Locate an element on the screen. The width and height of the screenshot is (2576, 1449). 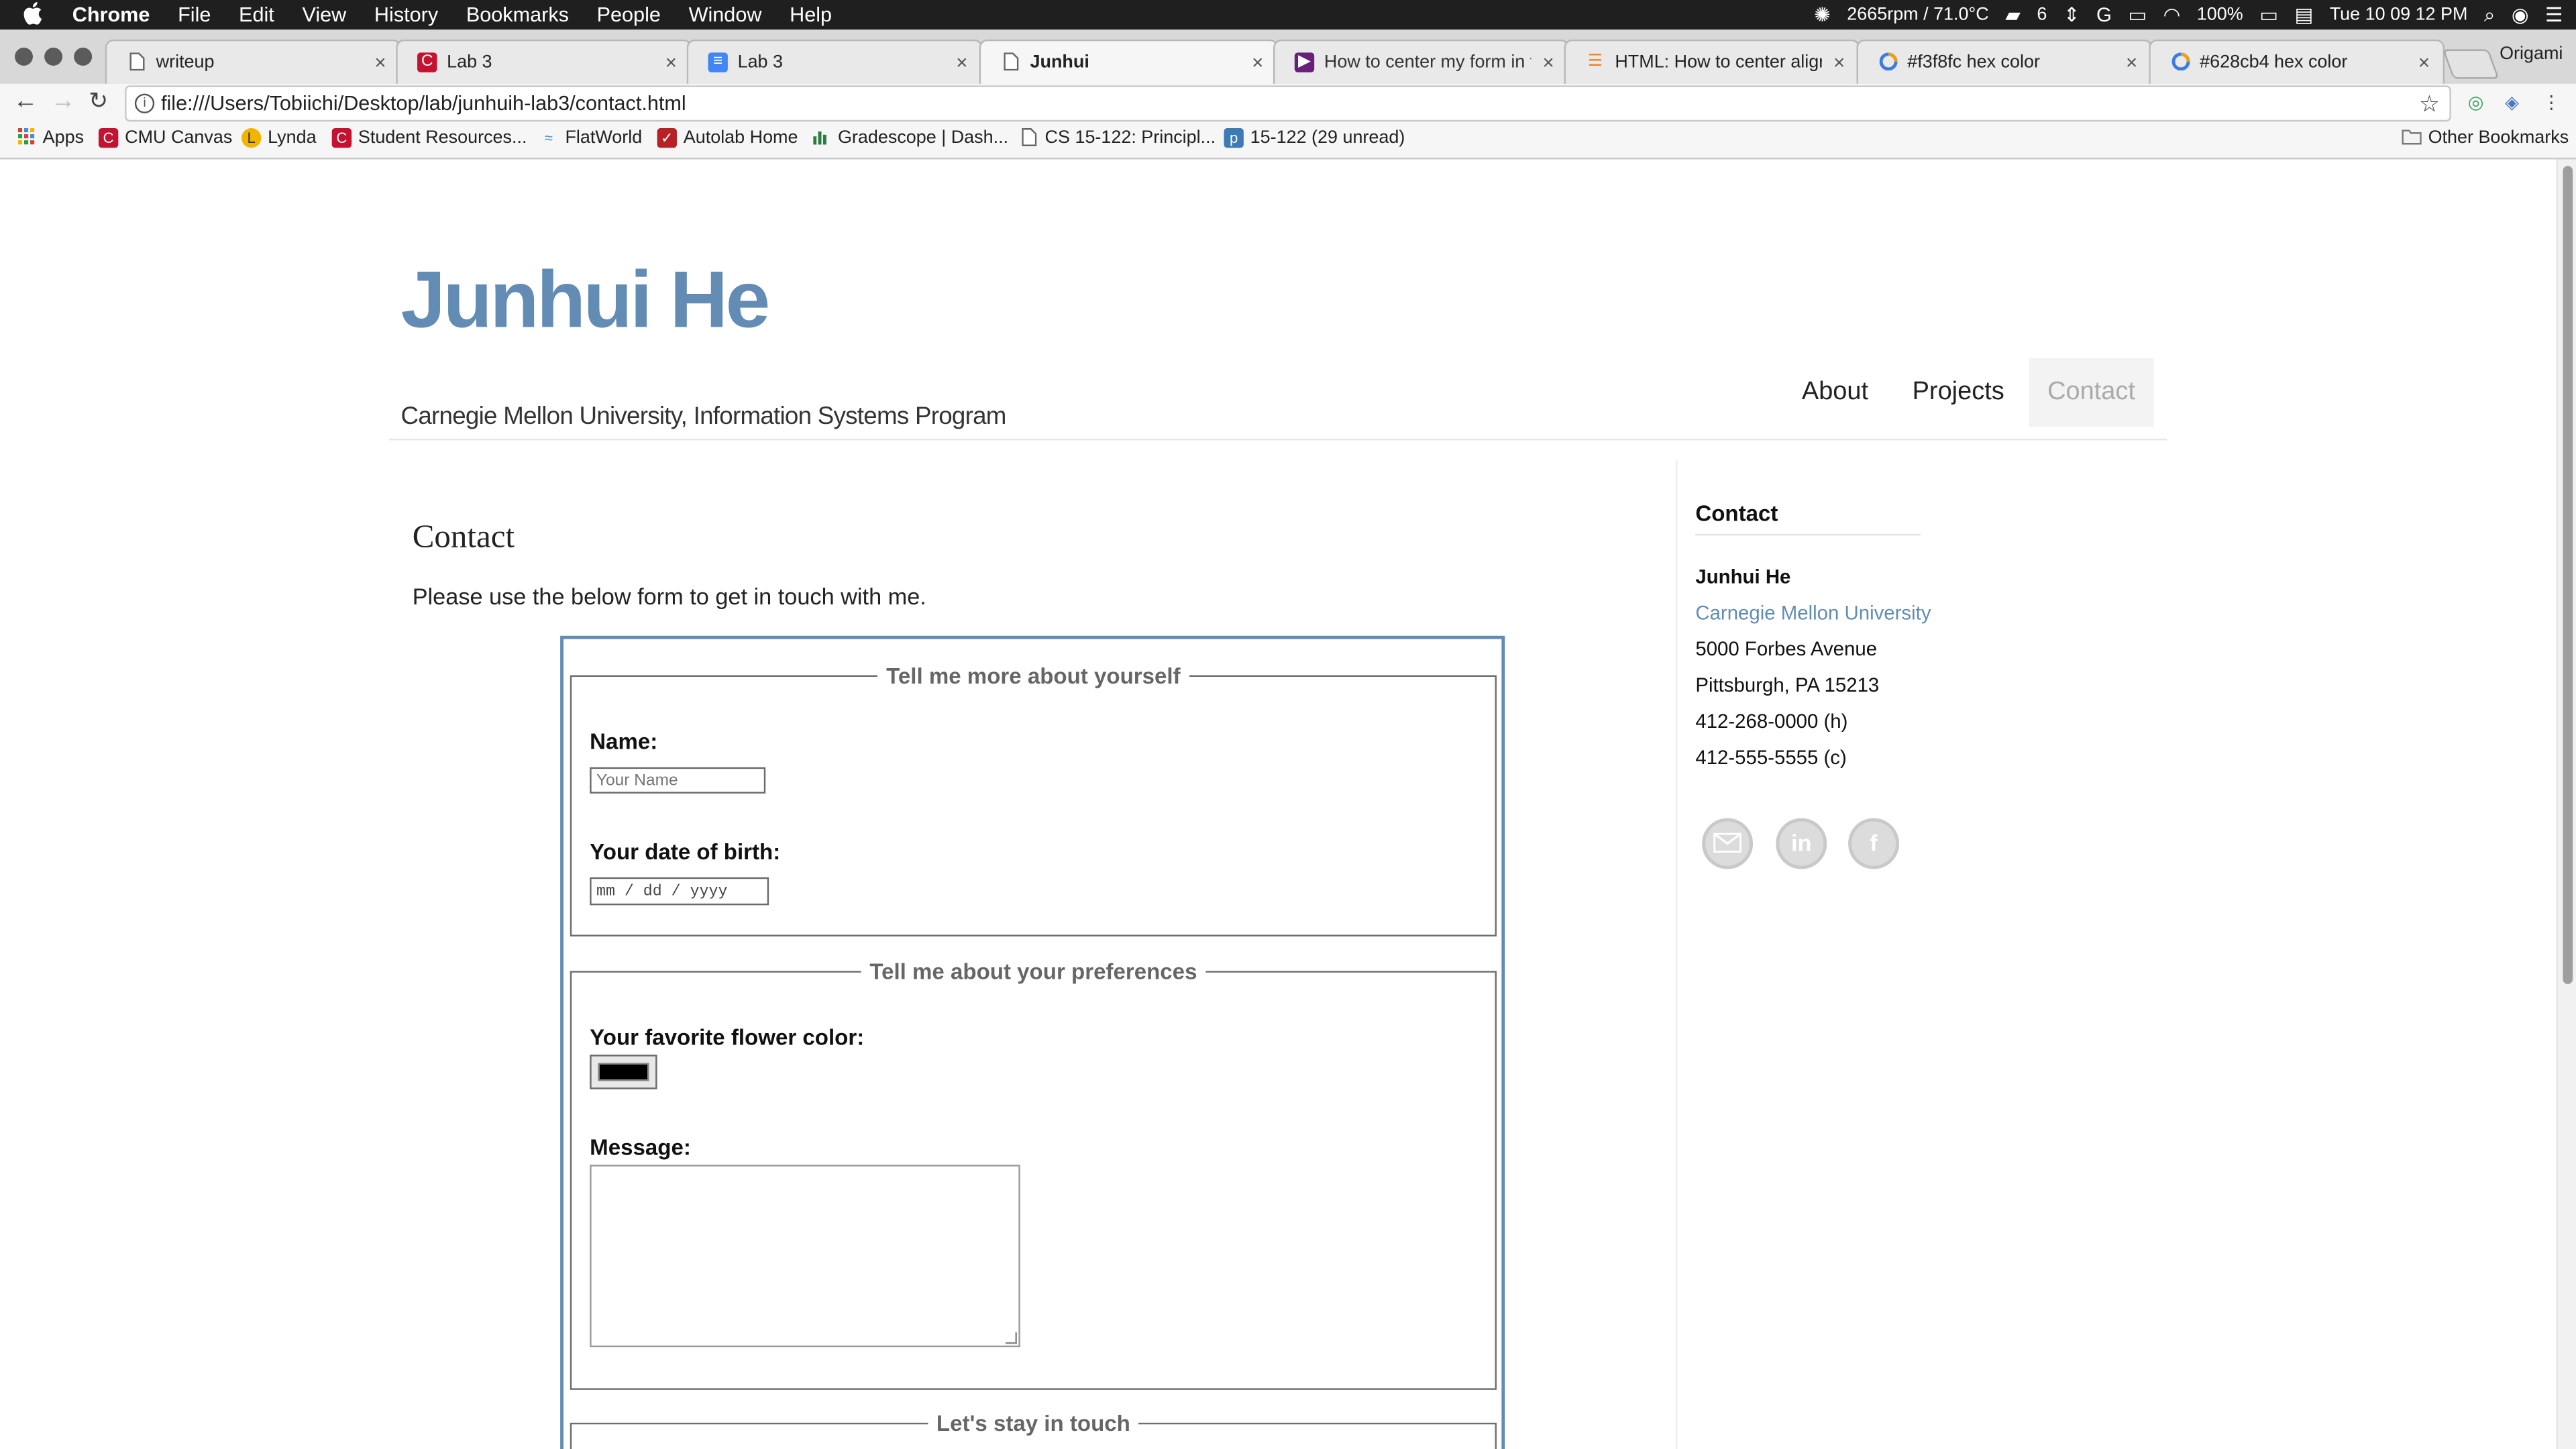
linkedin-icon: in is located at coordinates (1801, 843).